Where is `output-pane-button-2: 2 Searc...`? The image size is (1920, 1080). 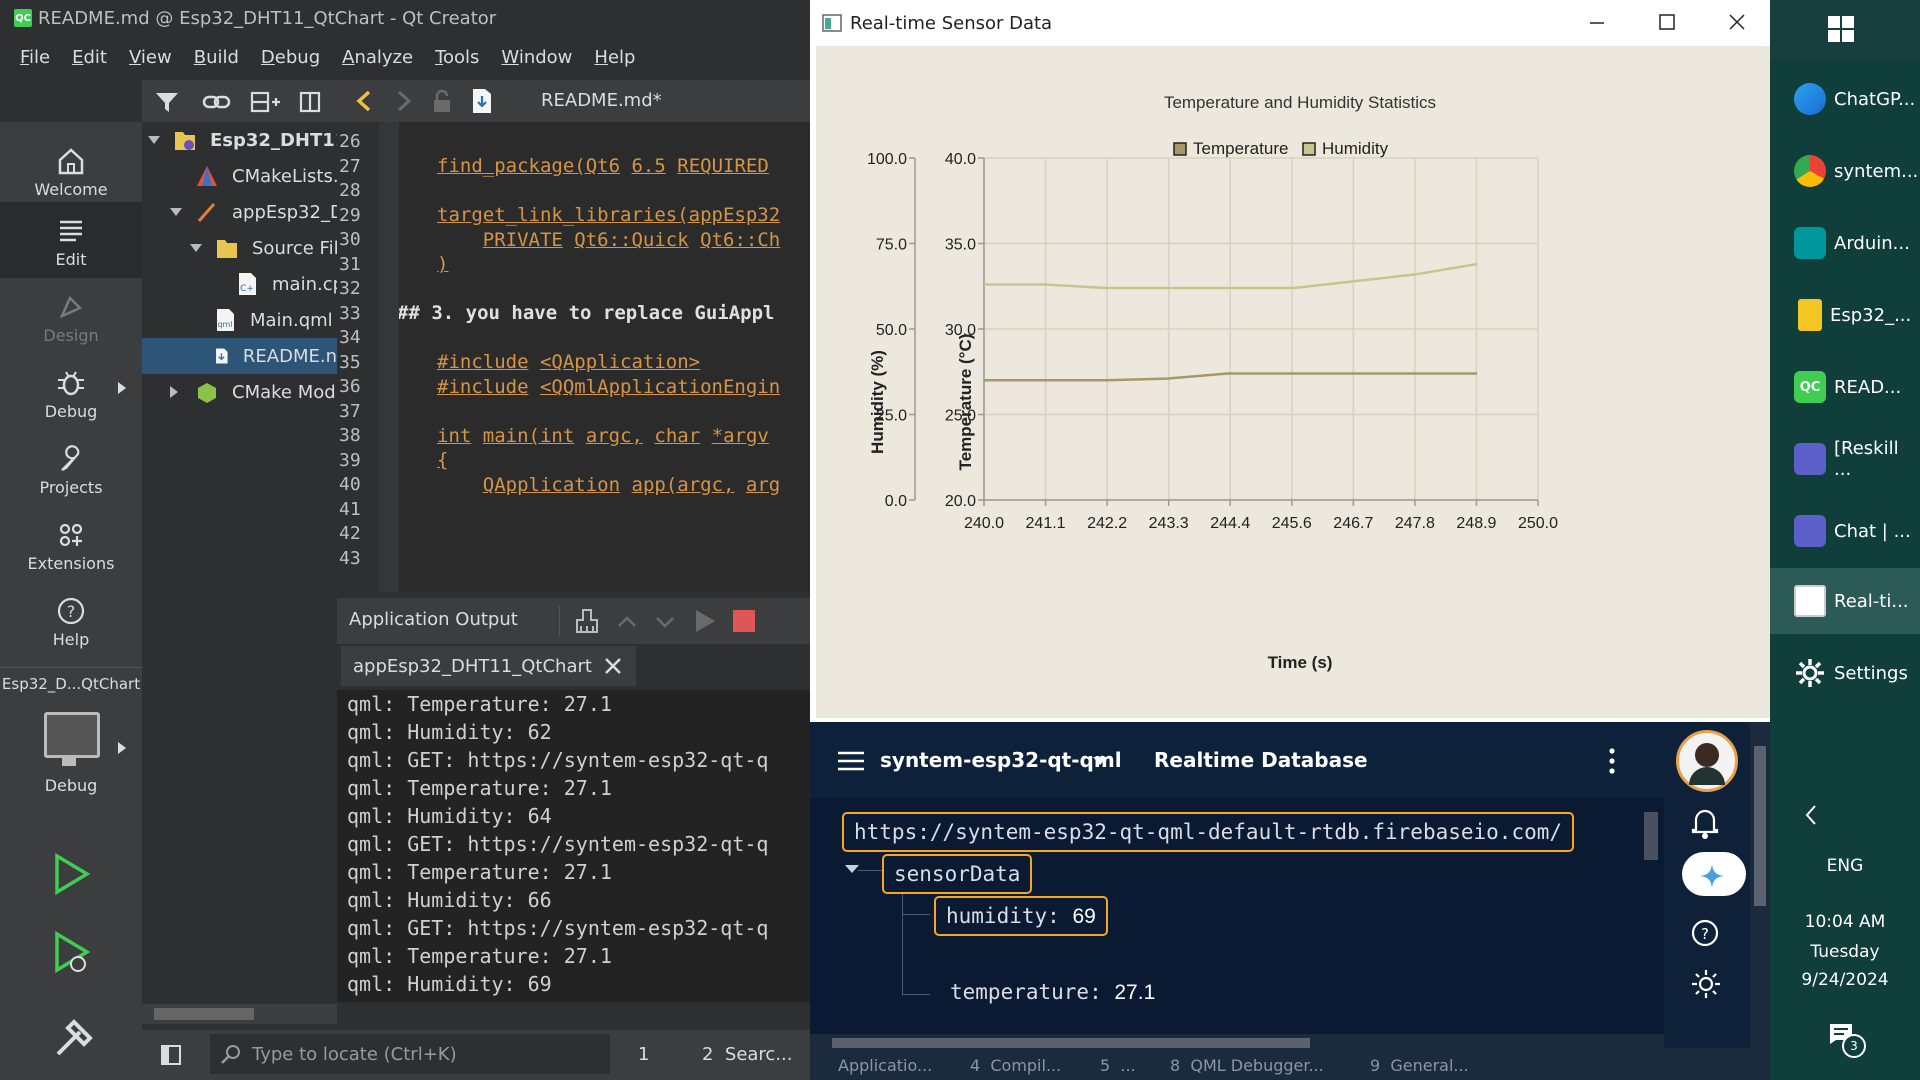
output-pane-button-2: 2 Searc... is located at coordinates (747, 1054).